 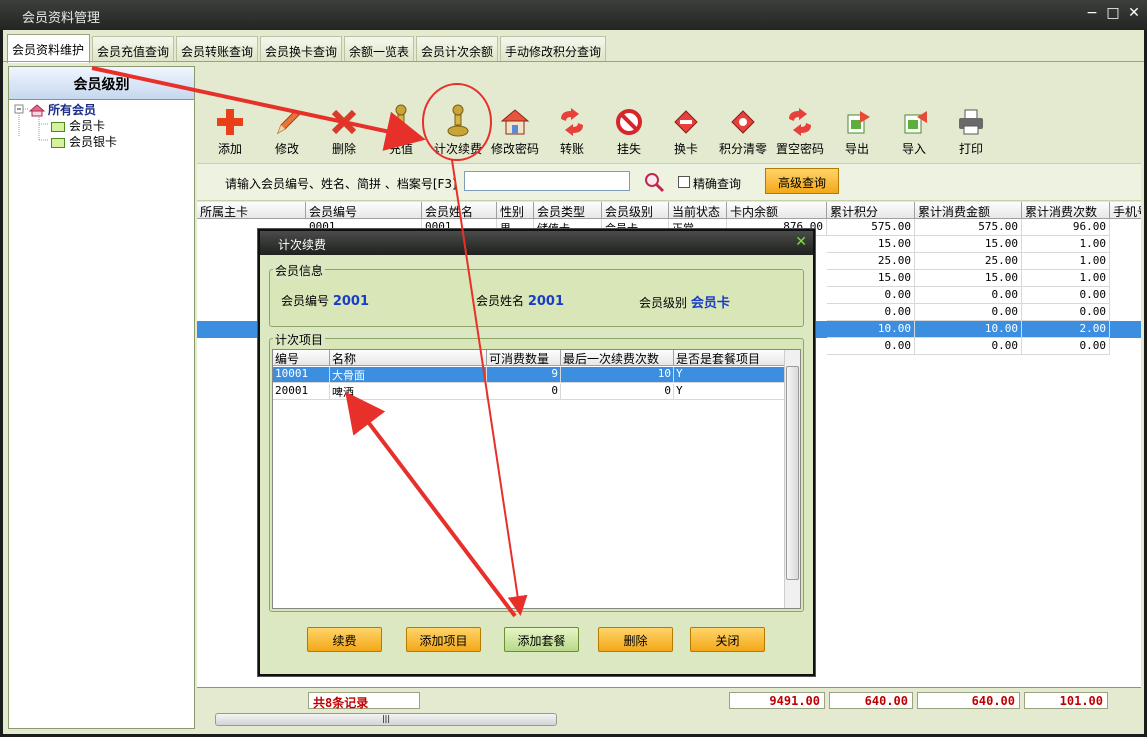 What do you see at coordinates (514, 149) in the screenshot?
I see `change-password-label: 修改密码` at bounding box center [514, 149].